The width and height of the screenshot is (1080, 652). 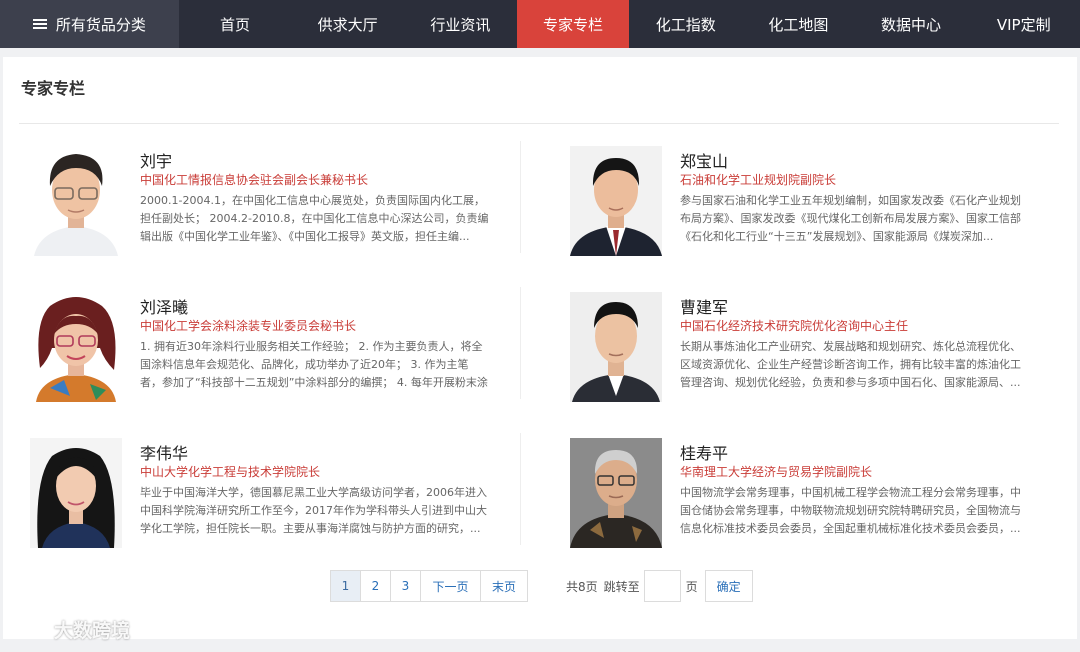 I want to click on page-unit-label: 页, so click(x=691, y=586).